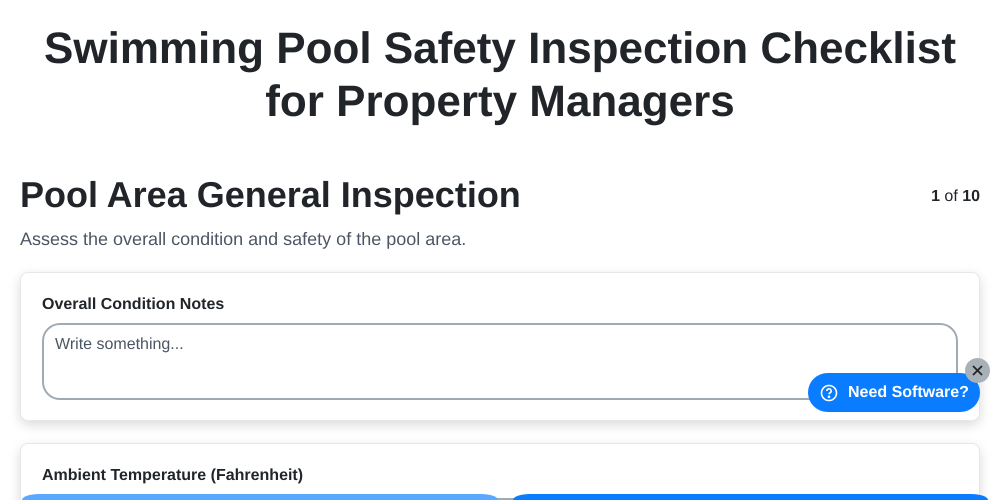 The height and width of the screenshot is (500, 1000). I want to click on help-button: Need Software?, so click(894, 392).